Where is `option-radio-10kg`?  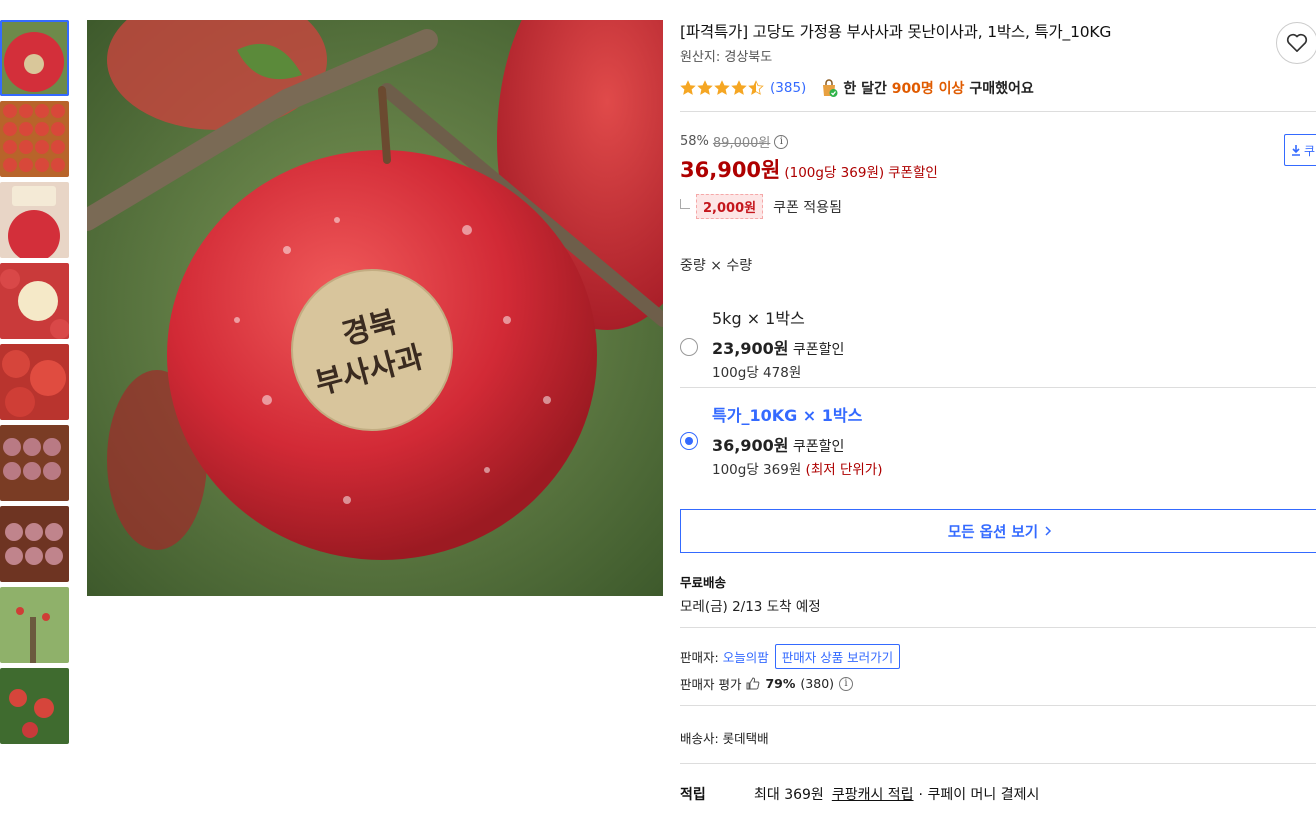
option-radio-10kg is located at coordinates (689, 441).